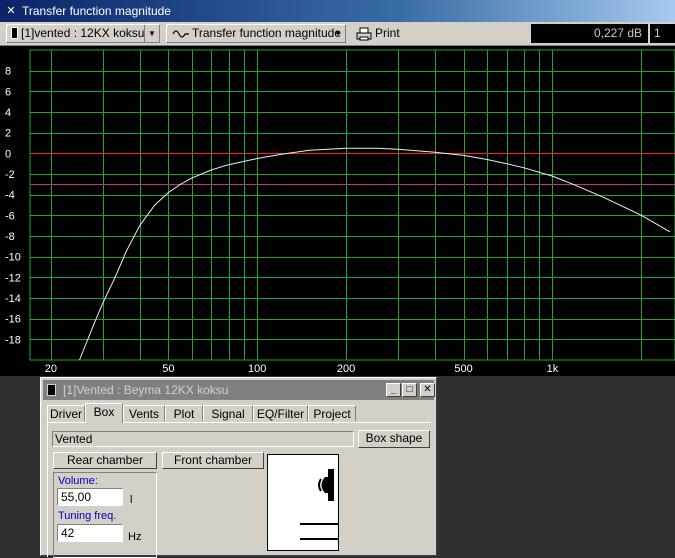 Image resolution: width=675 pixels, height=558 pixels. Describe the element at coordinates (135, 537) in the screenshot. I see `tuning-freq-unit: Hz` at that location.